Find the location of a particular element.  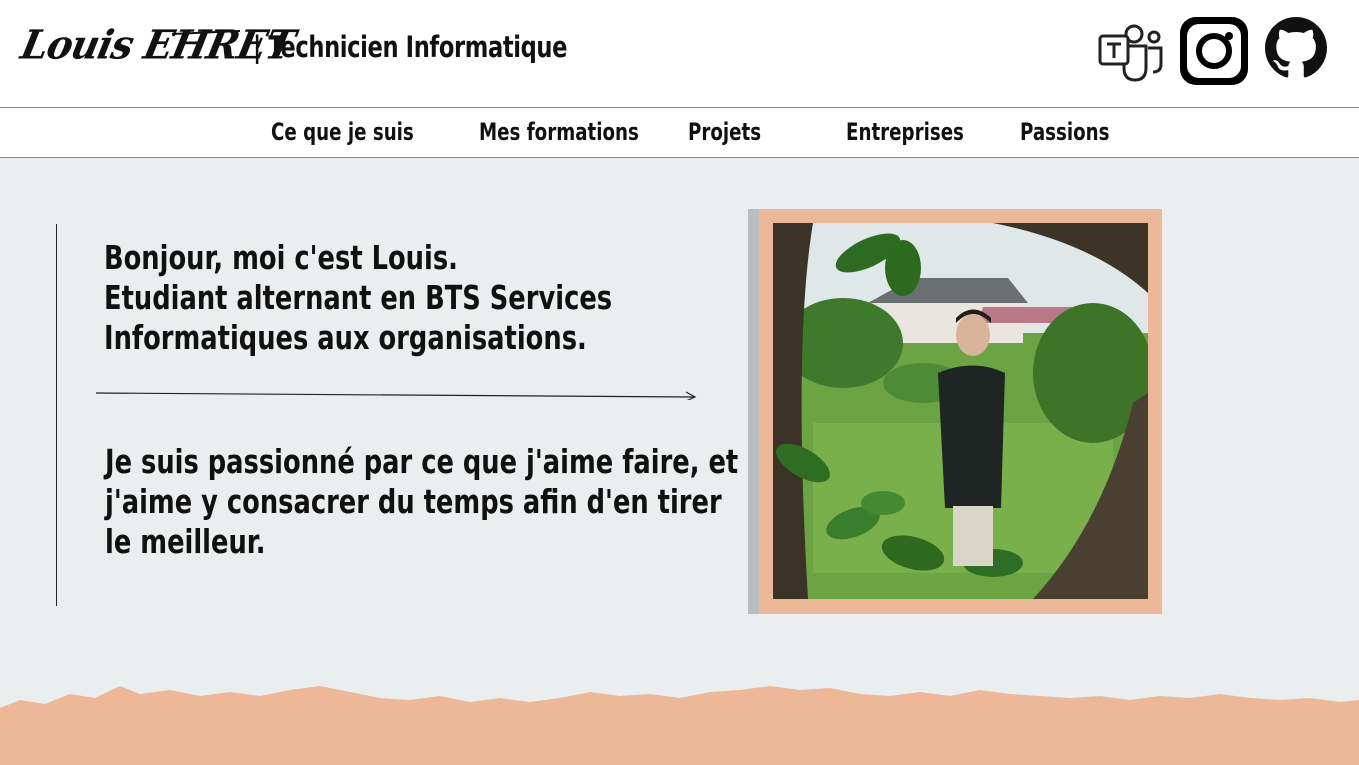

intro-line: Etudiant alternant en BTS Services is located at coordinates (358, 297).